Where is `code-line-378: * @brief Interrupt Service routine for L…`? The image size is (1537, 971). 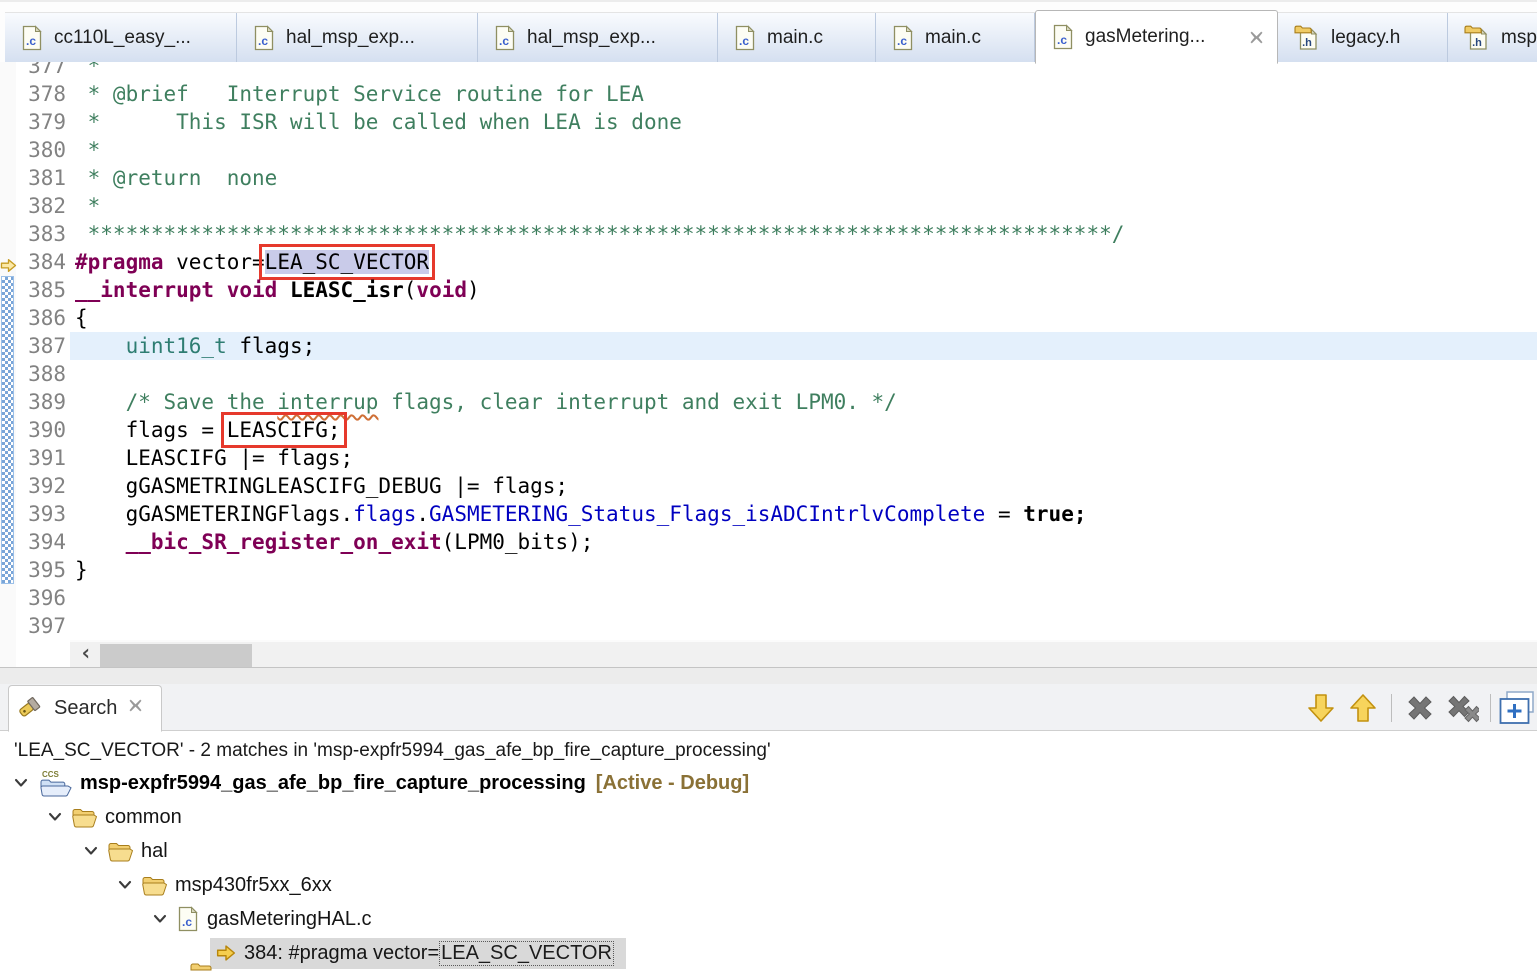 code-line-378: * @brief Interrupt Service routine for L… is located at coordinates (359, 94).